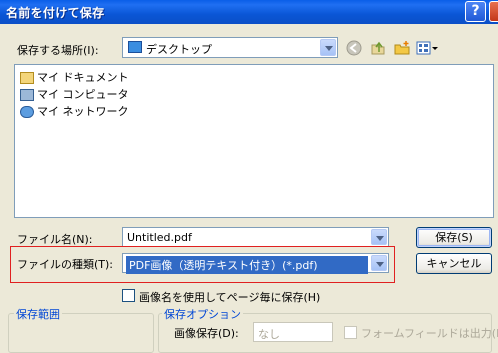 The width and height of the screenshot is (498, 353). What do you see at coordinates (328, 47) in the screenshot?
I see `location-dropdown-button` at bounding box center [328, 47].